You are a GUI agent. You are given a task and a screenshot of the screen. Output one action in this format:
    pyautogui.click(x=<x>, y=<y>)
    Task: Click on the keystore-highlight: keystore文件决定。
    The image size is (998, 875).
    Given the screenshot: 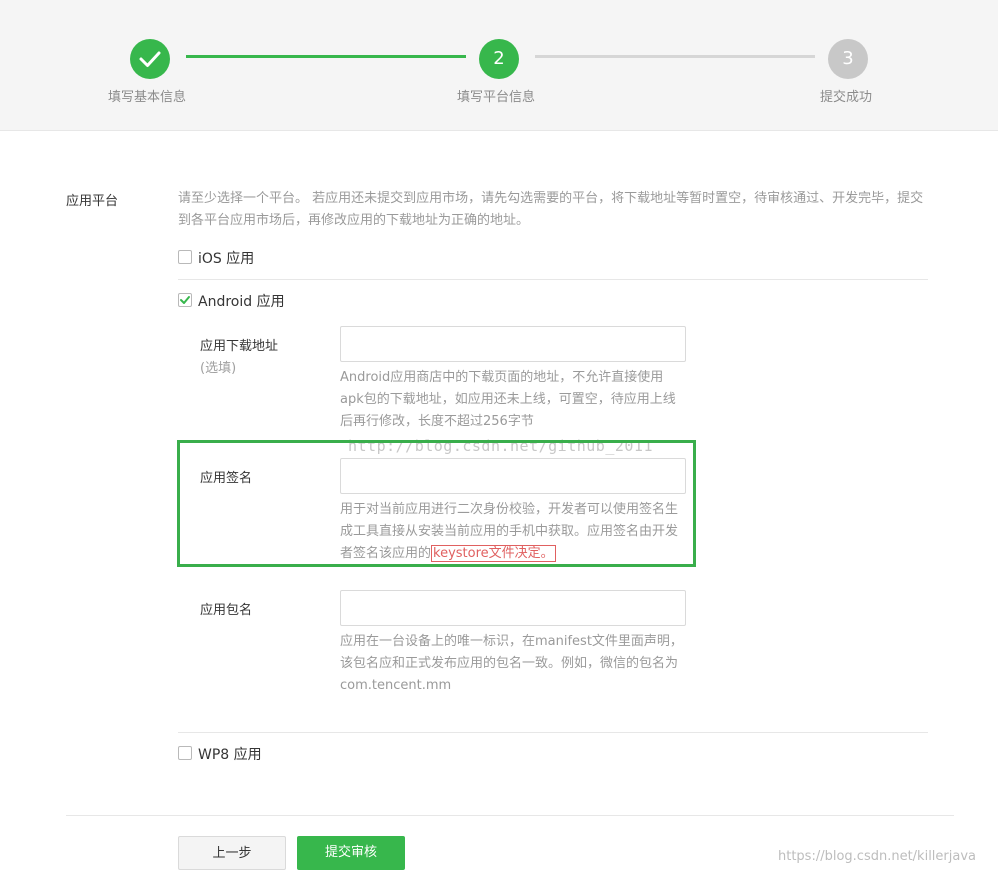 What is the action you would take?
    pyautogui.click(x=493, y=553)
    